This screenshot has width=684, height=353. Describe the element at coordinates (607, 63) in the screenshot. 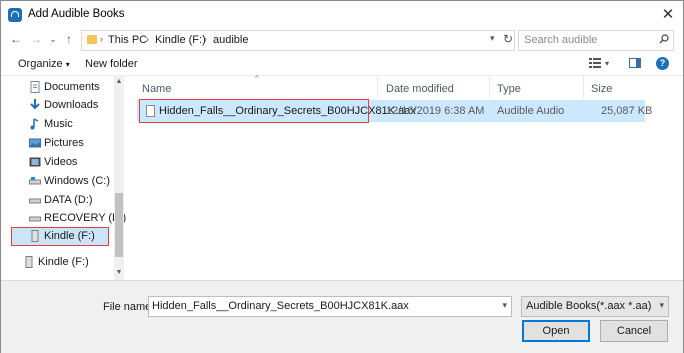

I see `view-options-chevron-icon: ▾` at that location.